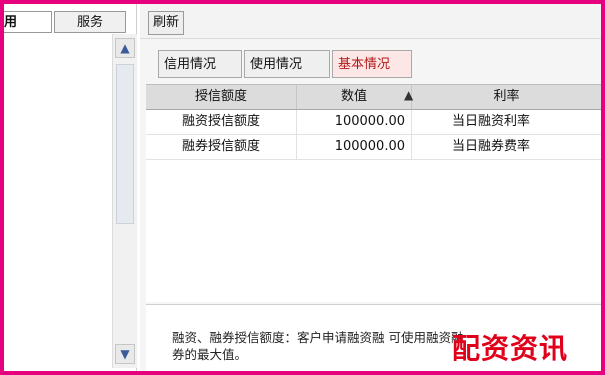  I want to click on tab-credit-status: 信用情况, so click(200, 64).